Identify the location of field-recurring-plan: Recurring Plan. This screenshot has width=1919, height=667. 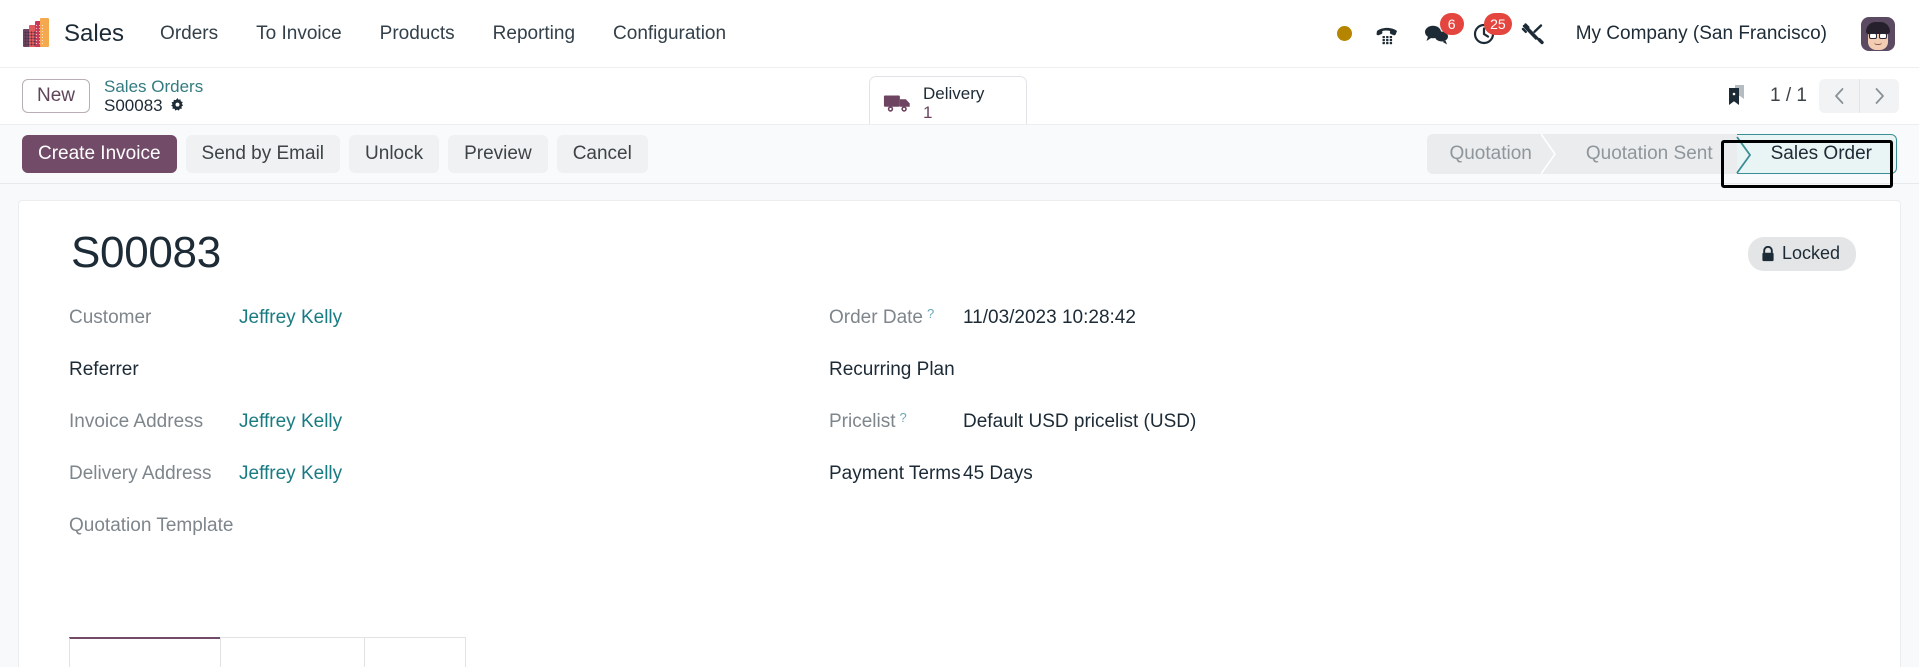
(1339, 371).